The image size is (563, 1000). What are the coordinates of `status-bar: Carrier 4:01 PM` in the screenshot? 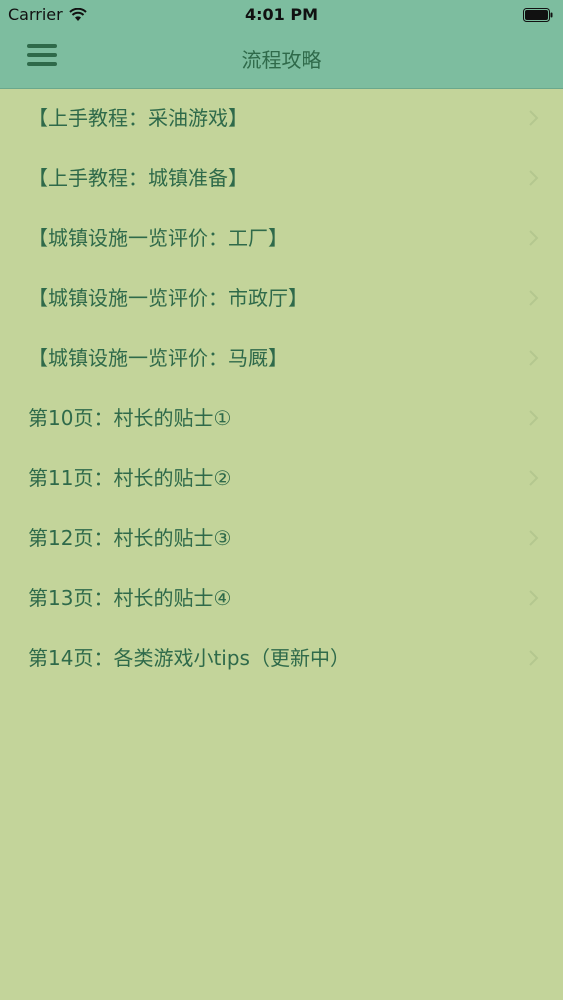 It's located at (281, 15).